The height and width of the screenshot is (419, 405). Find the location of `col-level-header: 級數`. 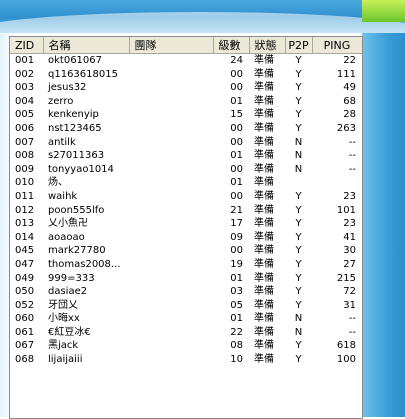

col-level-header: 級數 is located at coordinates (231, 45).